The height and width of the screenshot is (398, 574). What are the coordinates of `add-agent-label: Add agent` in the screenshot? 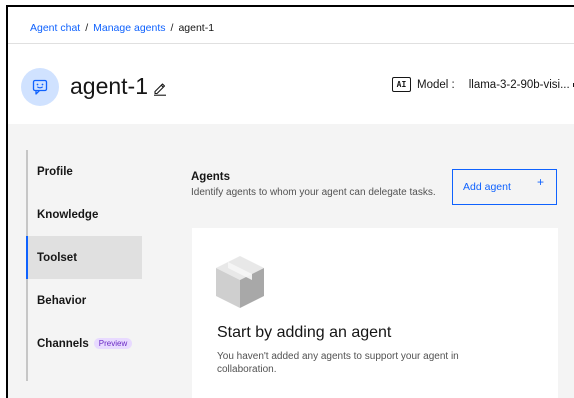 It's located at (487, 187).